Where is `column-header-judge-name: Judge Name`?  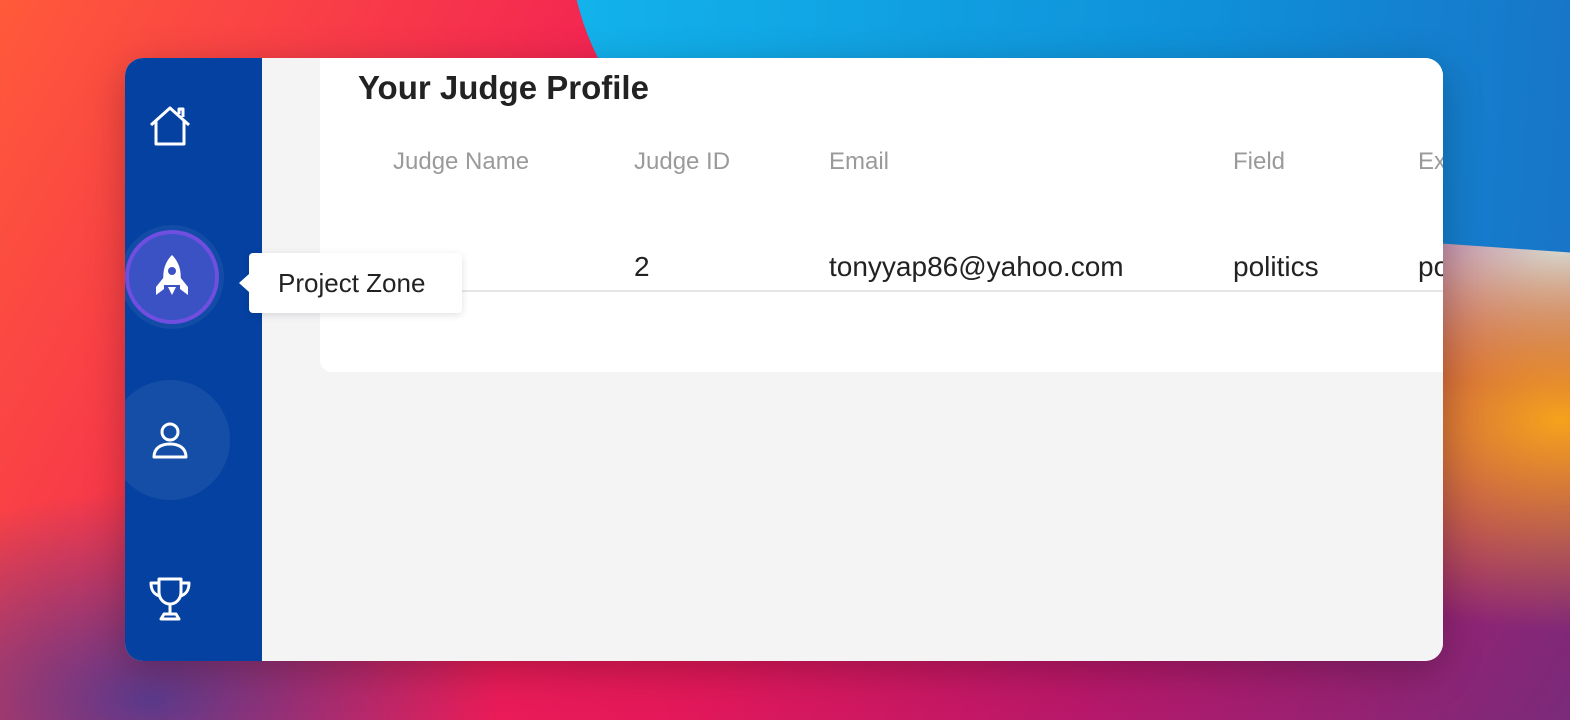 column-header-judge-name: Judge Name is located at coordinates (461, 161).